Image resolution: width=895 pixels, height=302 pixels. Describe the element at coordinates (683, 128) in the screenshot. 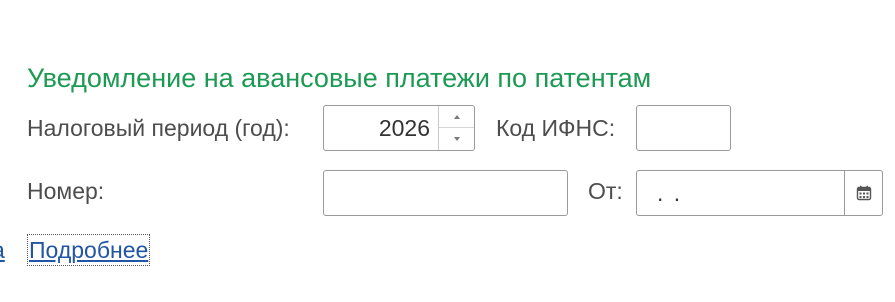

I see `ifns-code-field` at that location.